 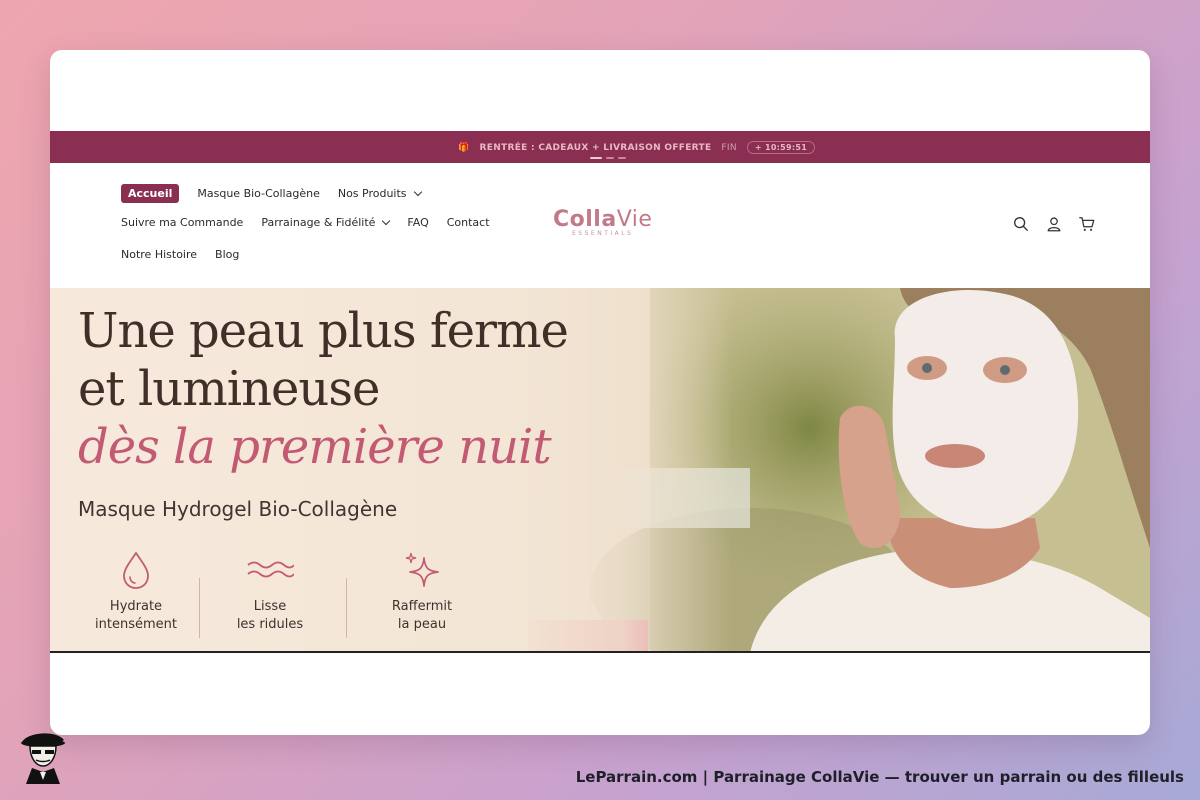 I want to click on gift-icon: 🎁, so click(x=464, y=147).